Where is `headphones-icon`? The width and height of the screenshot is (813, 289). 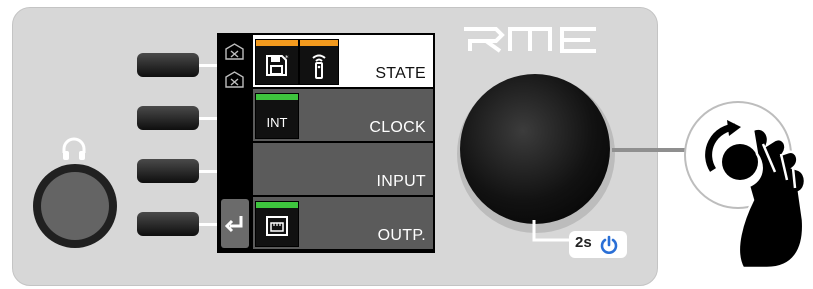 headphones-icon is located at coordinates (74, 148).